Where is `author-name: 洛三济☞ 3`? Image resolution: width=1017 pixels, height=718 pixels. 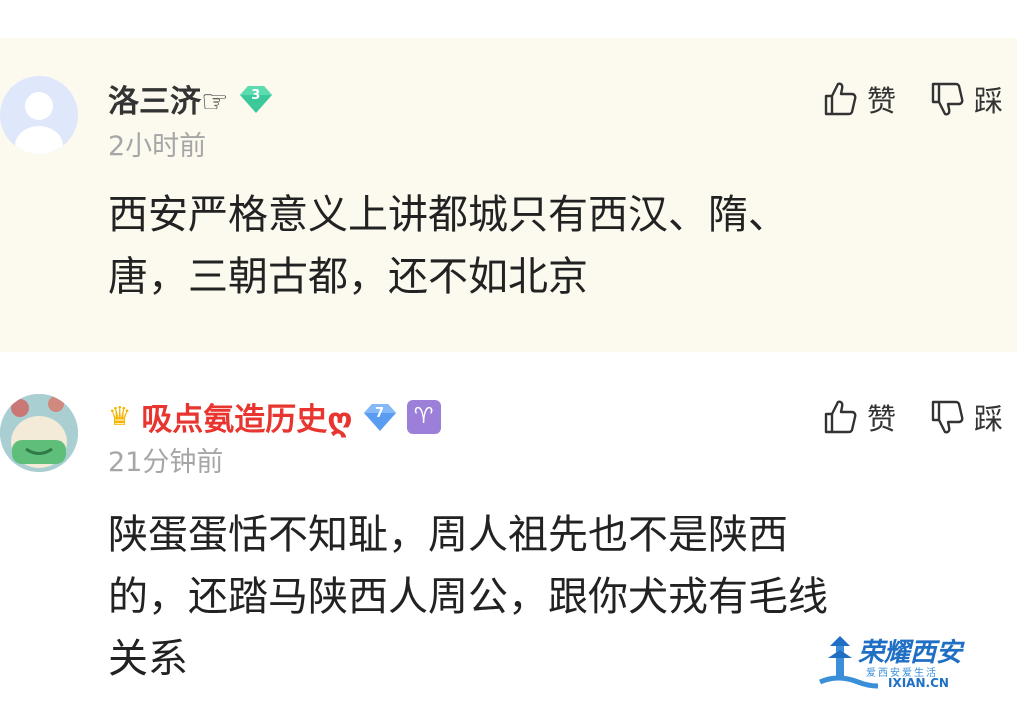
author-name: 洛三济☞ 3 is located at coordinates (190, 98).